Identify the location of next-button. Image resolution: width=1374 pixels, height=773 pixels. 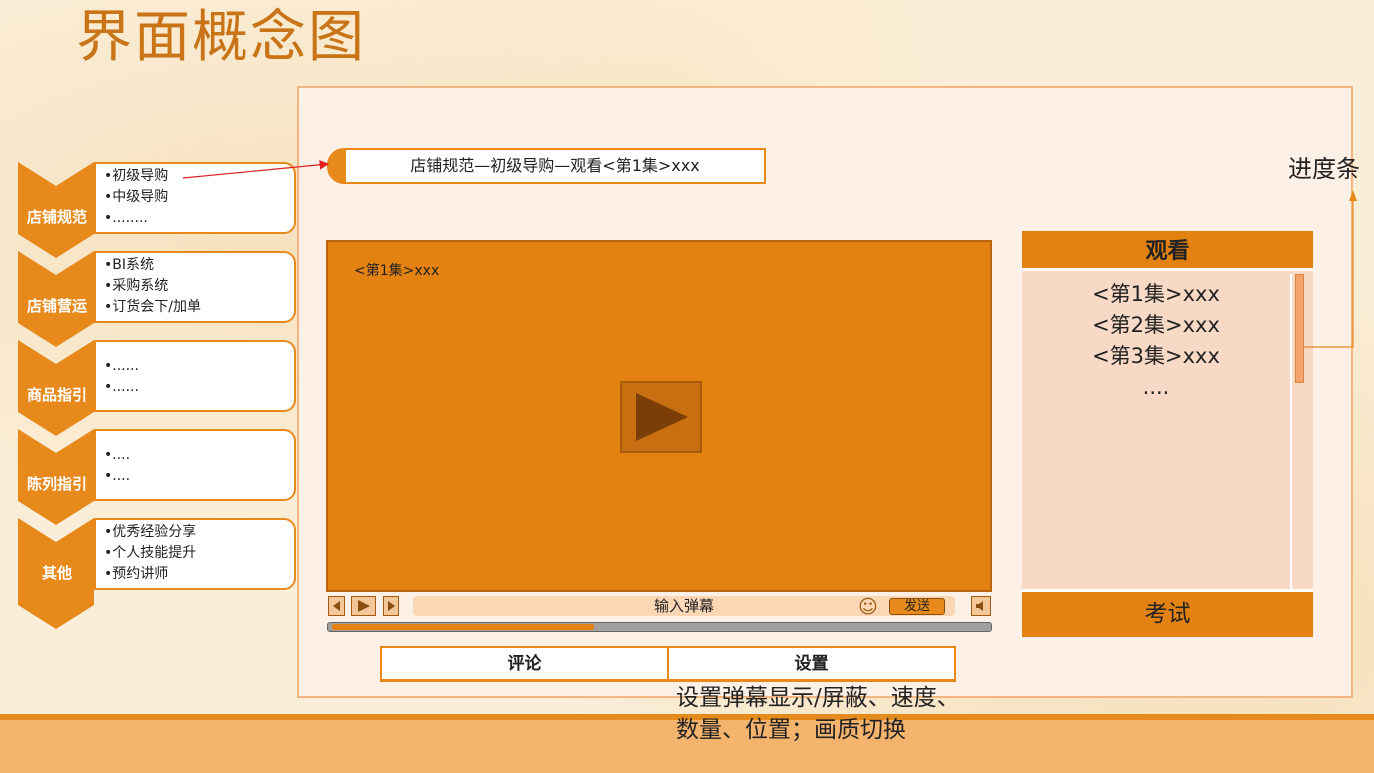
(391, 606).